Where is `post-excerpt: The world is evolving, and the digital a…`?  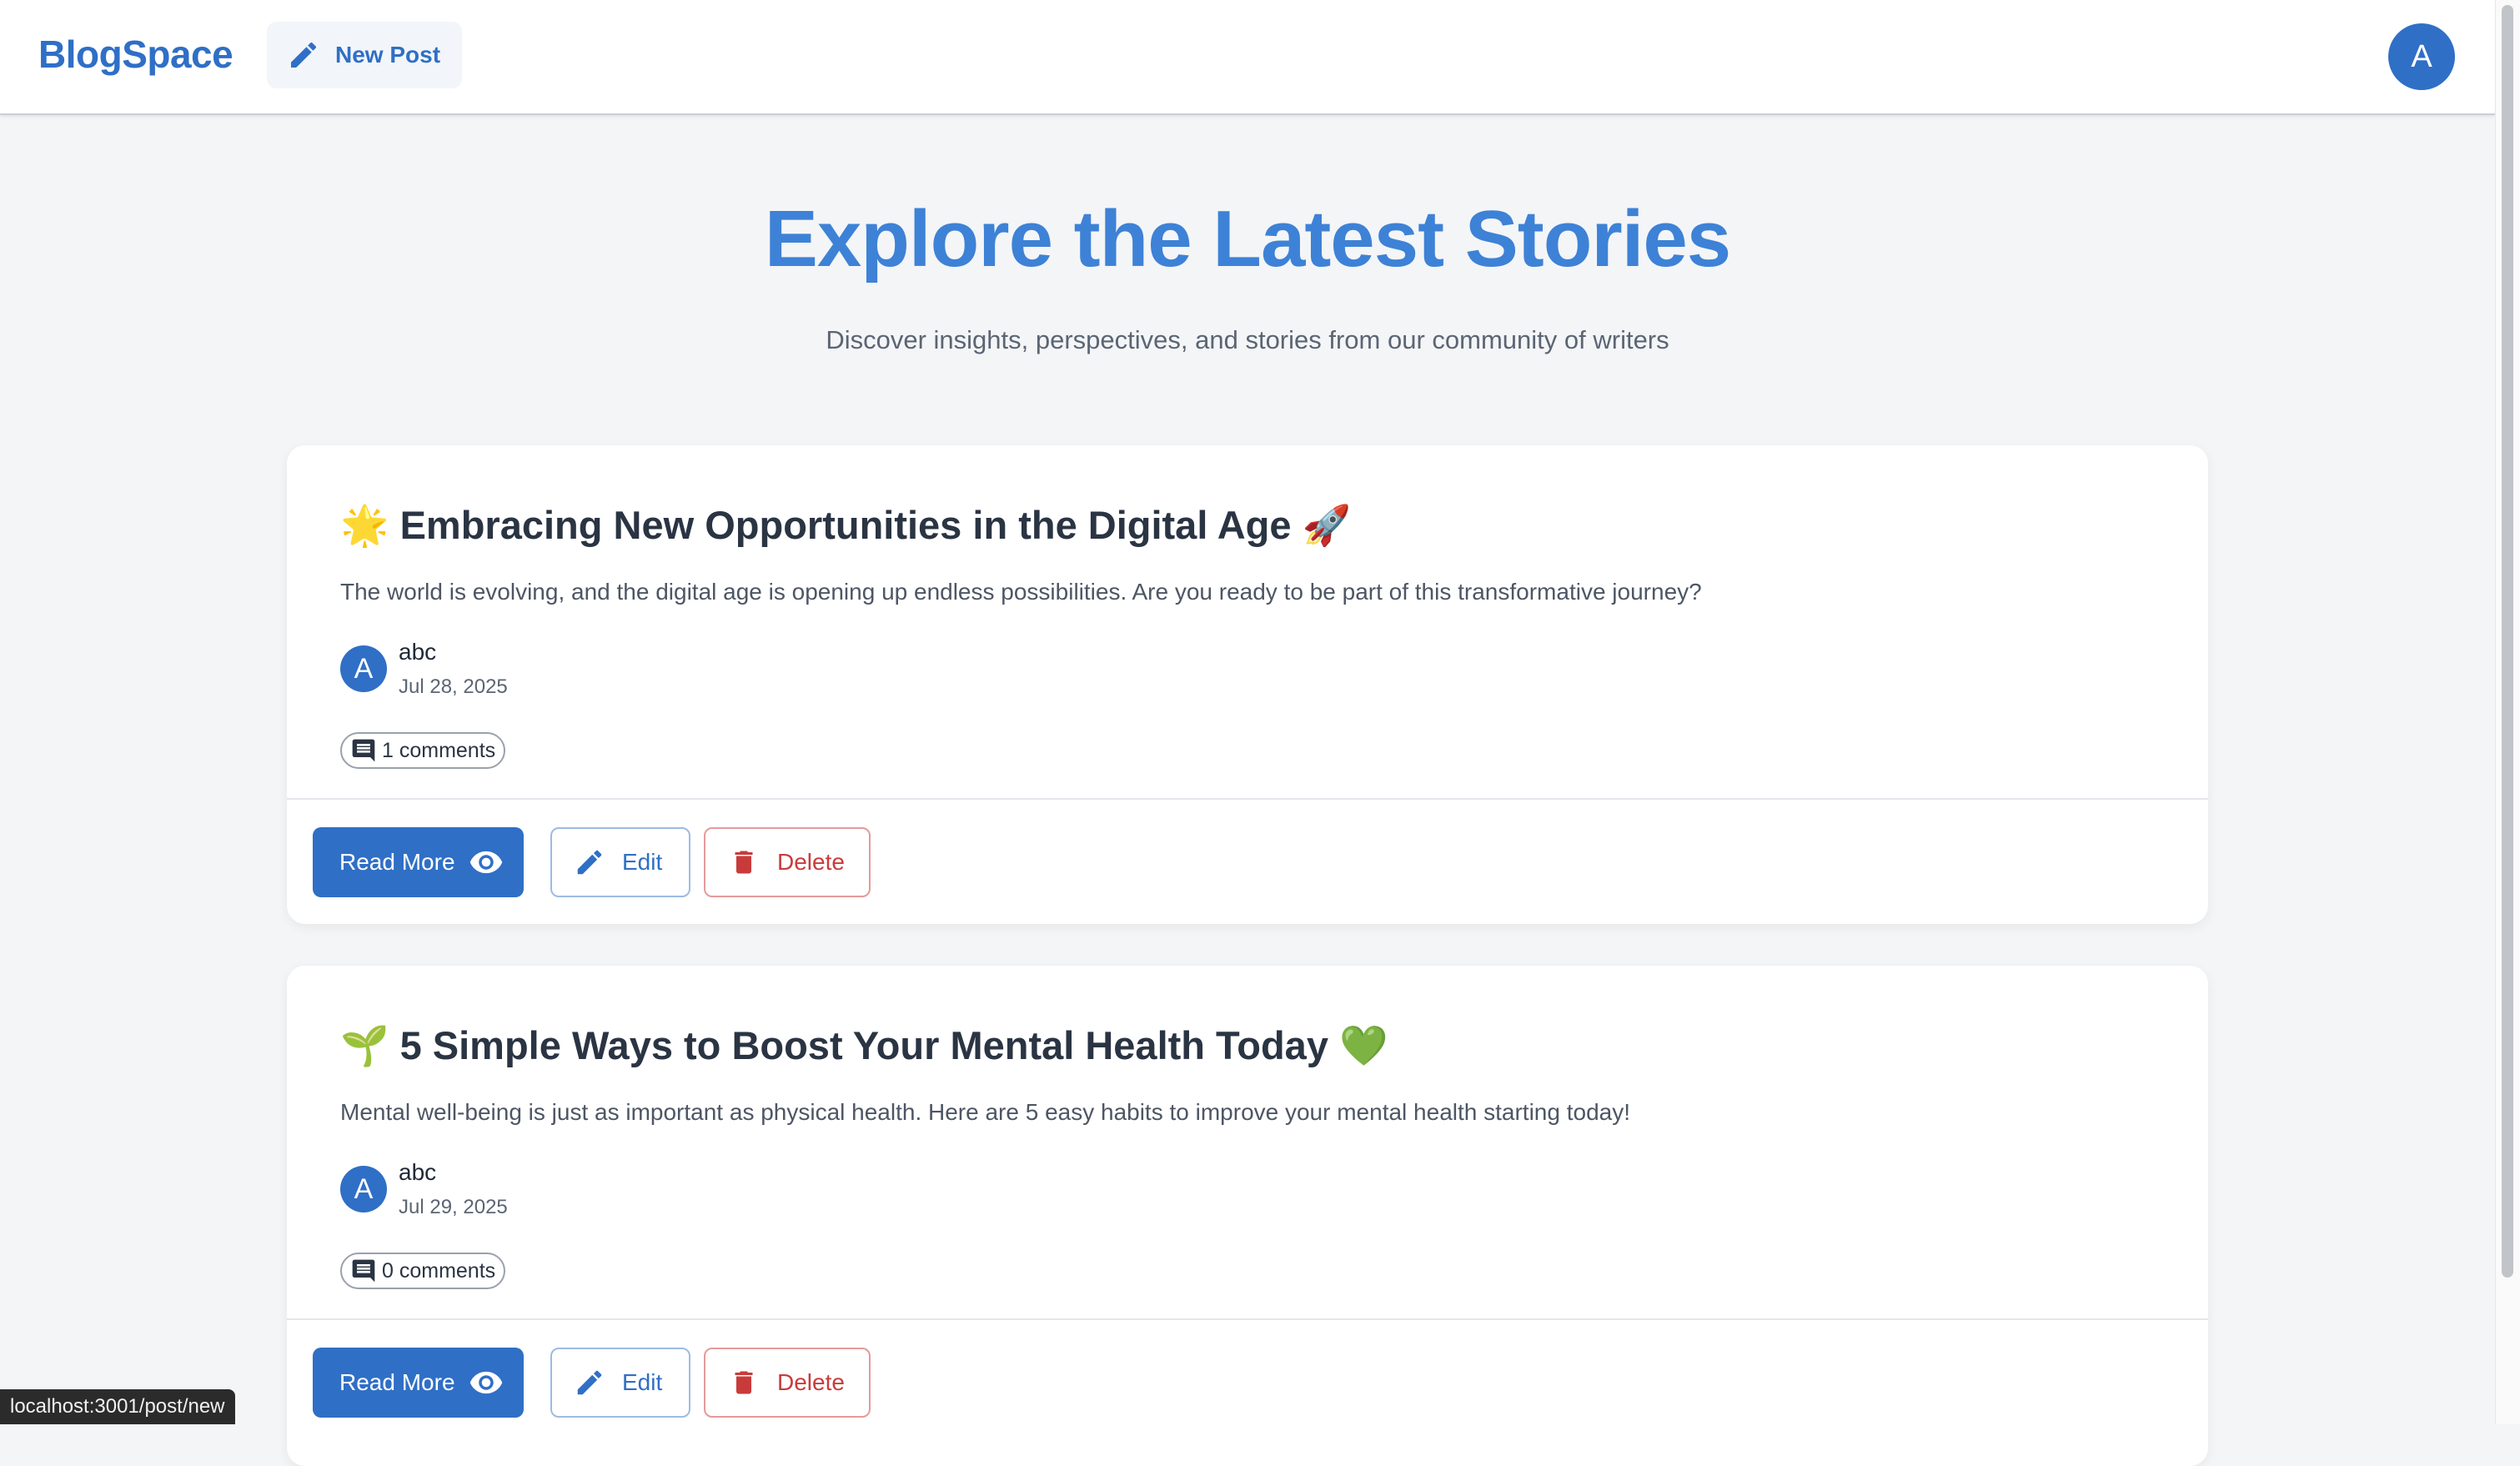 post-excerpt: The world is evolving, and the digital a… is located at coordinates (1021, 592).